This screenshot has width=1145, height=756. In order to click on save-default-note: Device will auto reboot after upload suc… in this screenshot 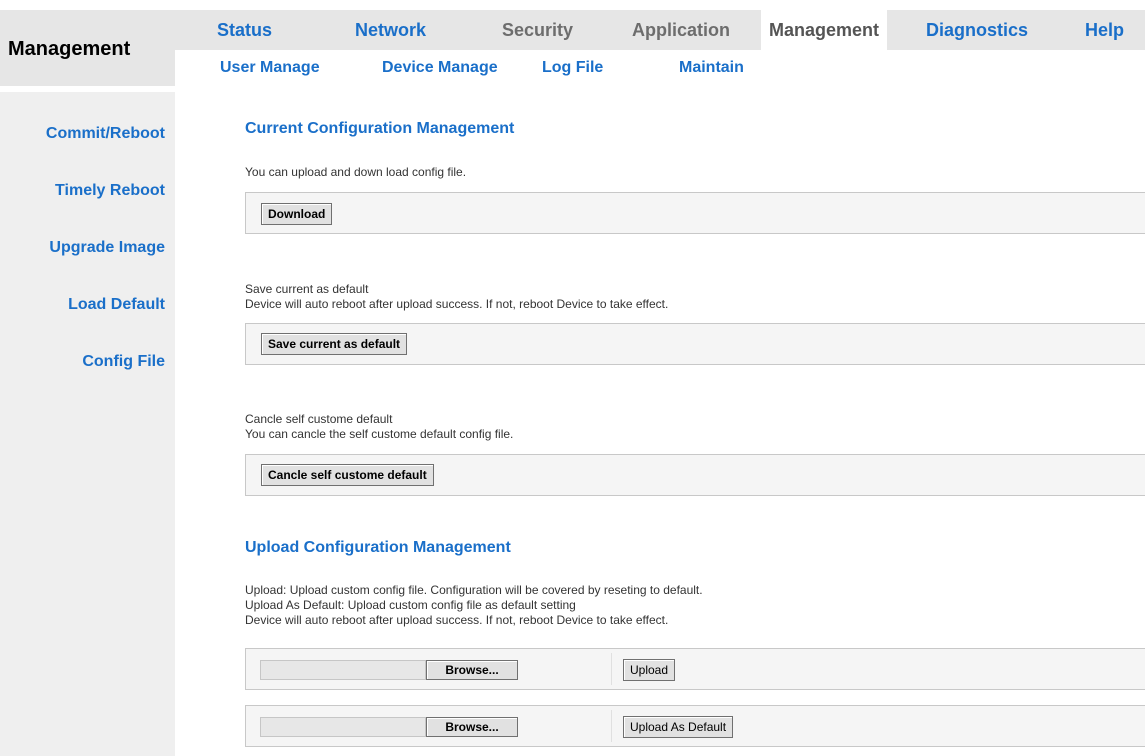, I will do `click(457, 304)`.